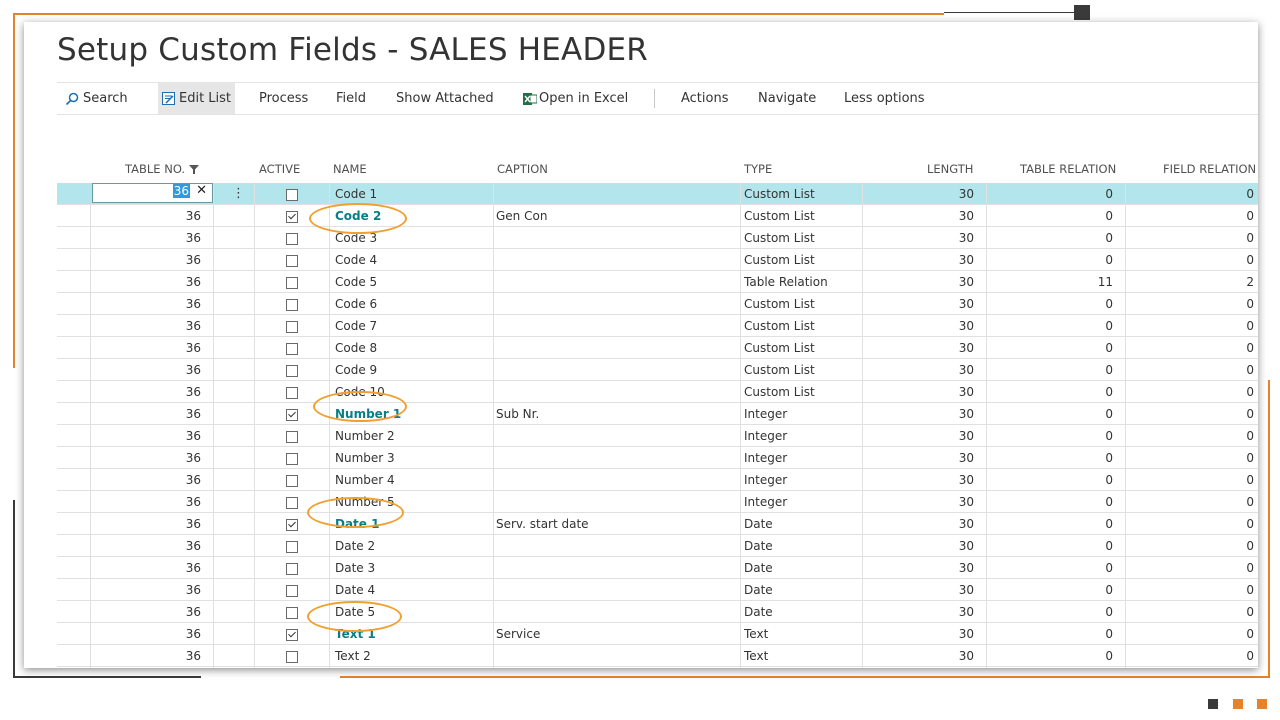  Describe the element at coordinates (657, 414) in the screenshot. I see `table-row: 36 Number 1 Sub Nr. Integer 30 0 0` at that location.